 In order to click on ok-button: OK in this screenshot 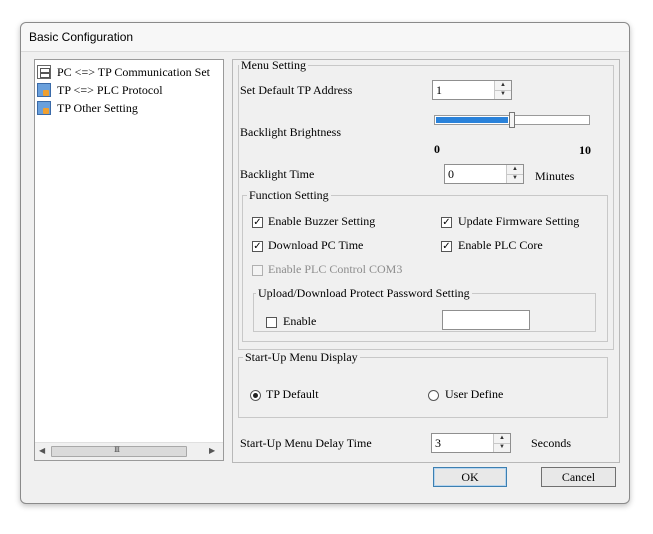, I will do `click(470, 477)`.